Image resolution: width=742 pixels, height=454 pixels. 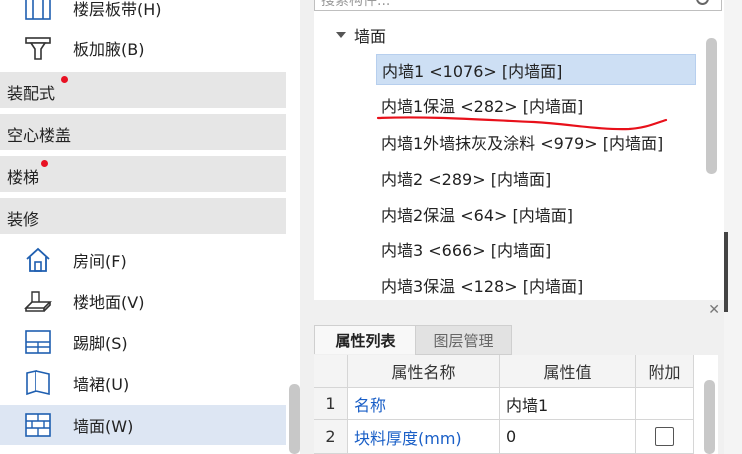 What do you see at coordinates (341, 35) in the screenshot?
I see `collapse-triangle-icon` at bounding box center [341, 35].